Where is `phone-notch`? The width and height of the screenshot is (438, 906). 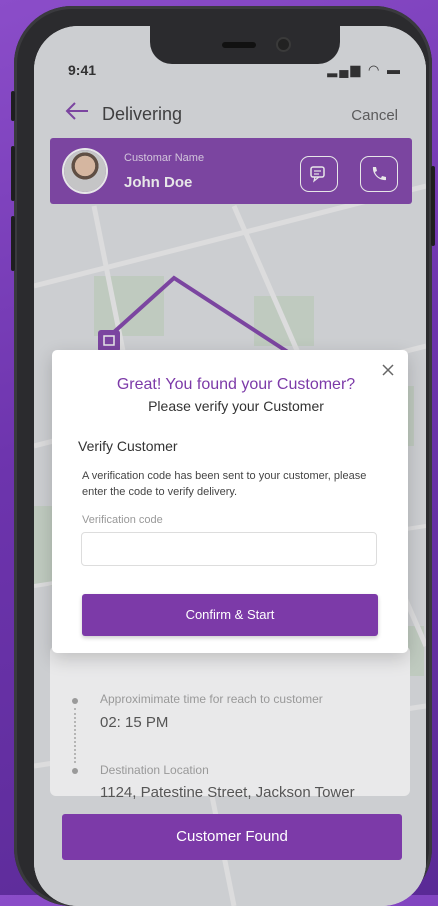 phone-notch is located at coordinates (245, 45).